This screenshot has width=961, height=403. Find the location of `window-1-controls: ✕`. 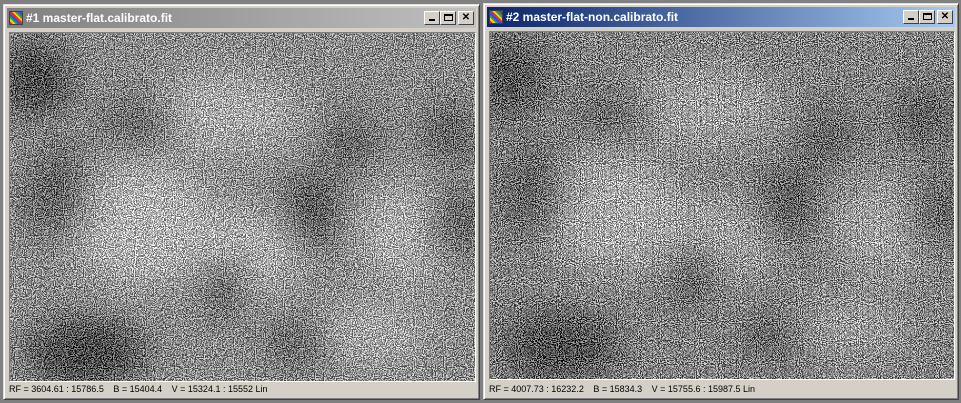

window-1-controls: ✕ is located at coordinates (449, 18).